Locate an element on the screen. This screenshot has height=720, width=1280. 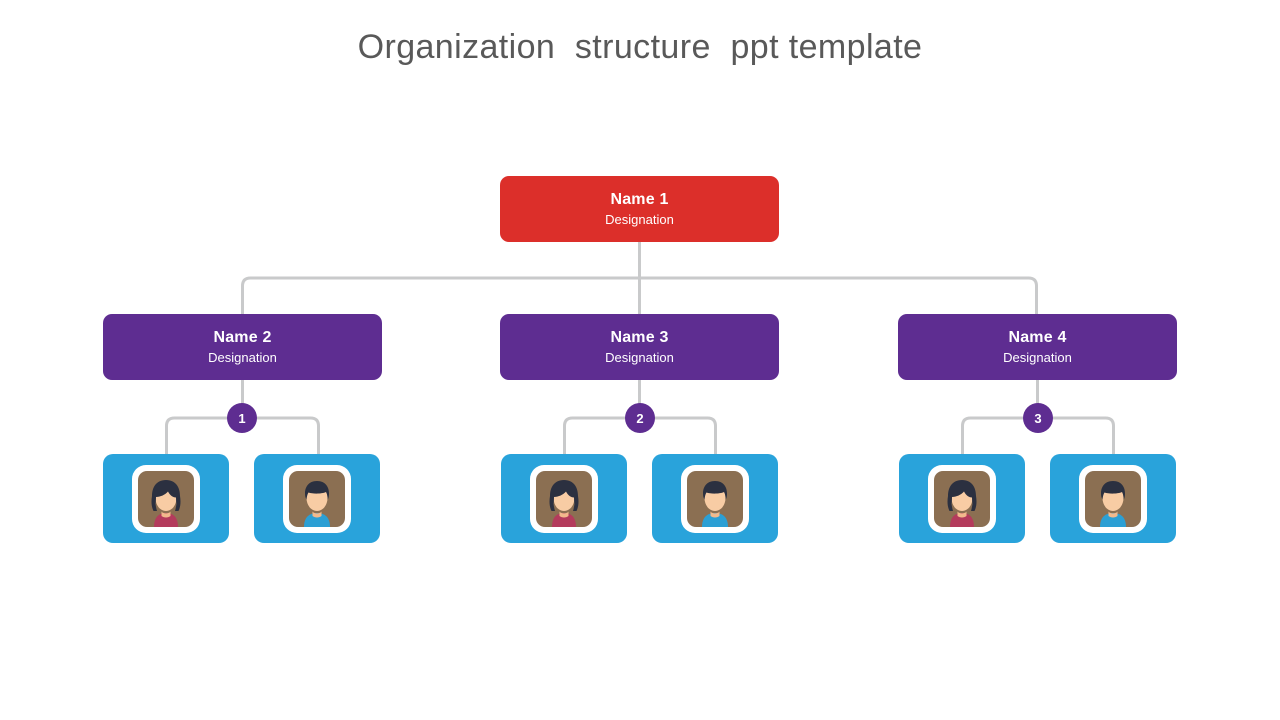
connector-level2-bus is located at coordinates (639, 295).